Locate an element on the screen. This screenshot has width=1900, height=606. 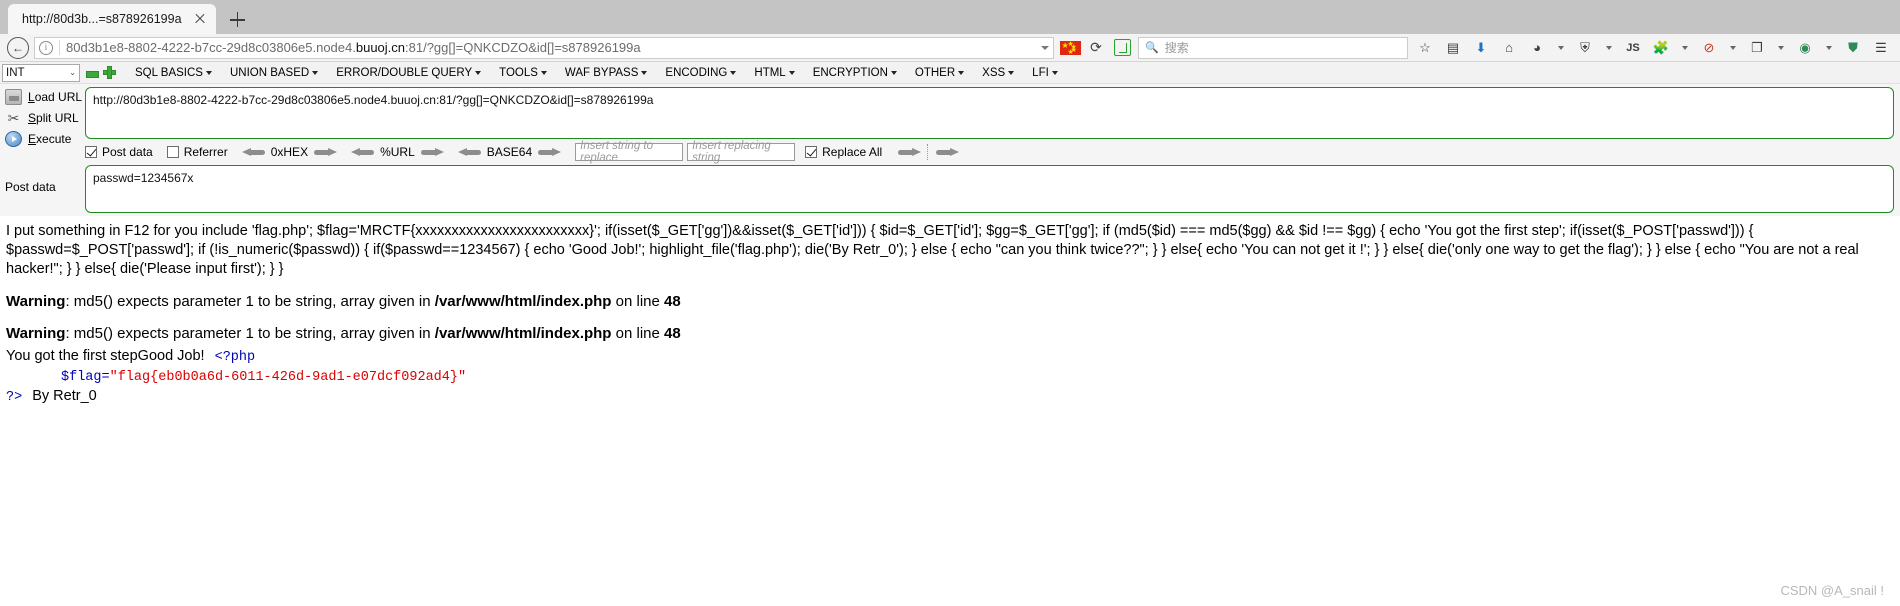
menu-sql-basics: SQL BASICS is located at coordinates (173, 73).